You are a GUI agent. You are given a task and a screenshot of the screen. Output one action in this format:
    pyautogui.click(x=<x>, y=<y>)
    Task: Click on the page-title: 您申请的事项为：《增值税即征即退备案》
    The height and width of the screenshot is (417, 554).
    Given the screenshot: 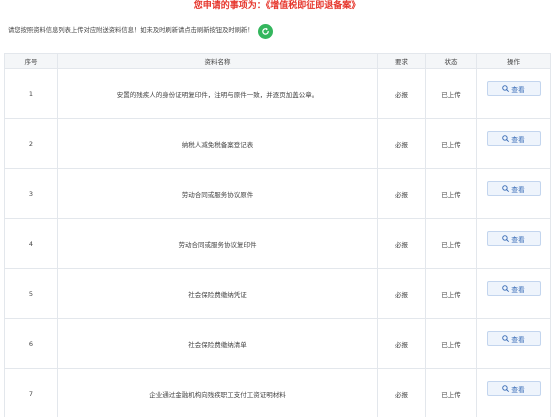 What is the action you would take?
    pyautogui.click(x=277, y=7)
    